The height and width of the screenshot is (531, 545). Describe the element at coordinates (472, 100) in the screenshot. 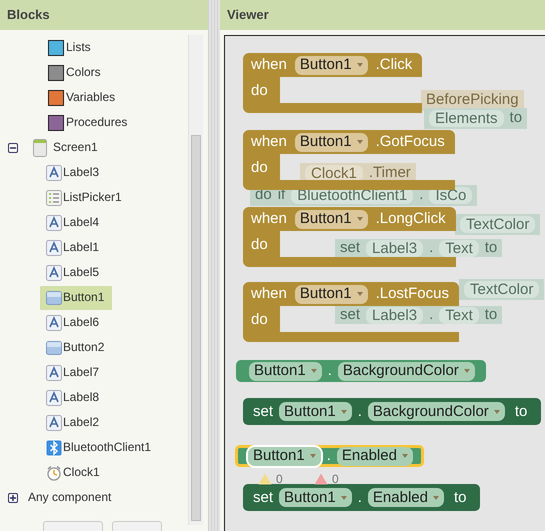

I see `faded-block-label: BeforePicking` at that location.